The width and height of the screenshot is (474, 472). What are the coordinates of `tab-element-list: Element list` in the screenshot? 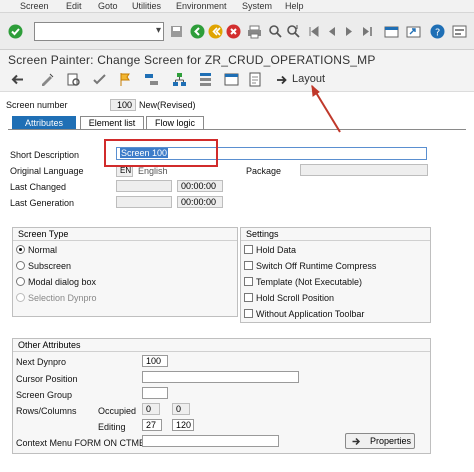 It's located at (112, 123).